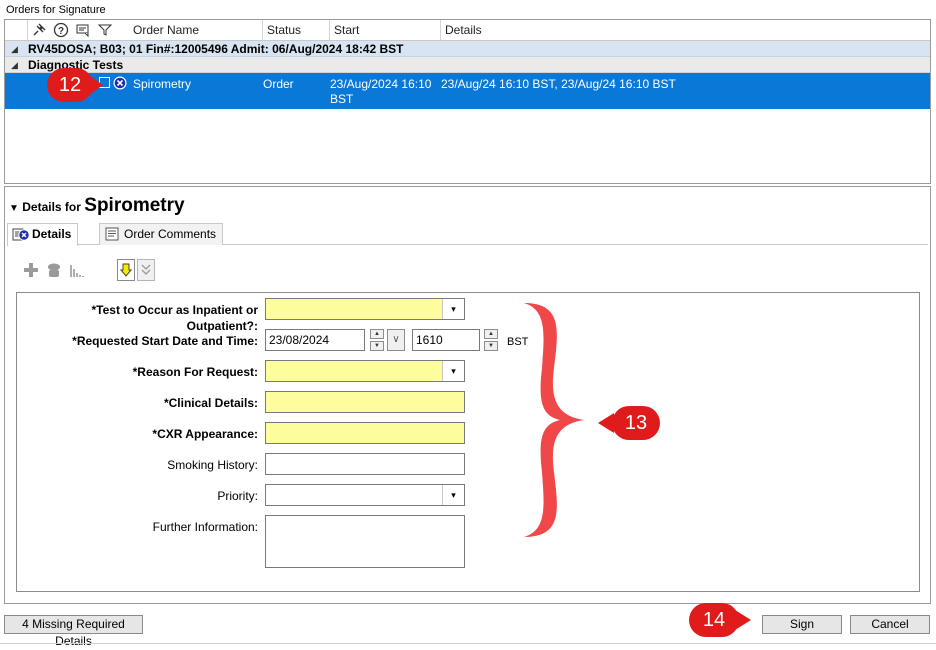 The height and width of the screenshot is (650, 936). Describe the element at coordinates (54, 270) in the screenshot. I see `pill-icon` at that location.